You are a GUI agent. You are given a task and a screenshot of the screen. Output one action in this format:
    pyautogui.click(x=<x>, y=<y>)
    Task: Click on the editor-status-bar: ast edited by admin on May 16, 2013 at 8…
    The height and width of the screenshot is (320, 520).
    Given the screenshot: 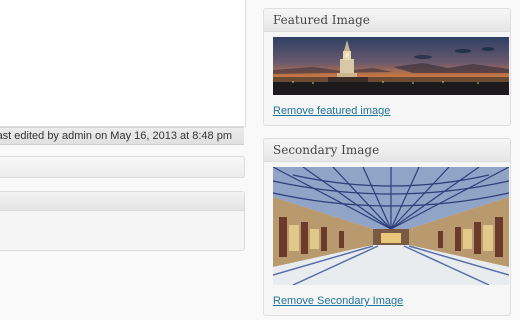 What is the action you would take?
    pyautogui.click(x=122, y=136)
    